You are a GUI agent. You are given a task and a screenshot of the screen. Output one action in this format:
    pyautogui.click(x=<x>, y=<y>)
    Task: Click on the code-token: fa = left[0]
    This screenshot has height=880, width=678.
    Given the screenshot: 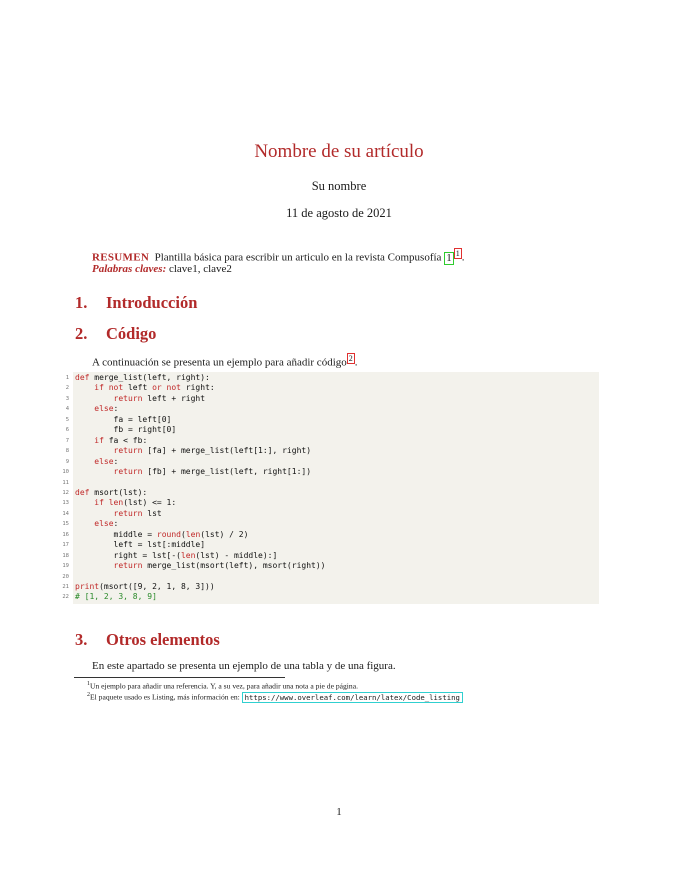 What is the action you would take?
    pyautogui.click(x=123, y=419)
    